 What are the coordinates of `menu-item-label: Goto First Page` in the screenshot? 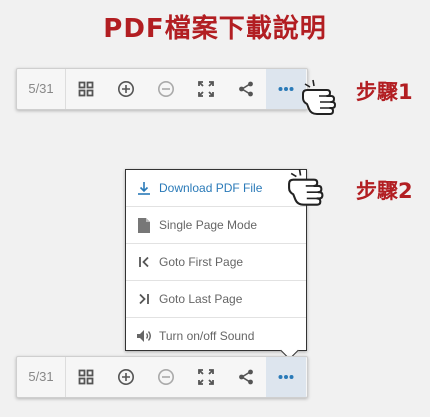 It's located at (201, 262).